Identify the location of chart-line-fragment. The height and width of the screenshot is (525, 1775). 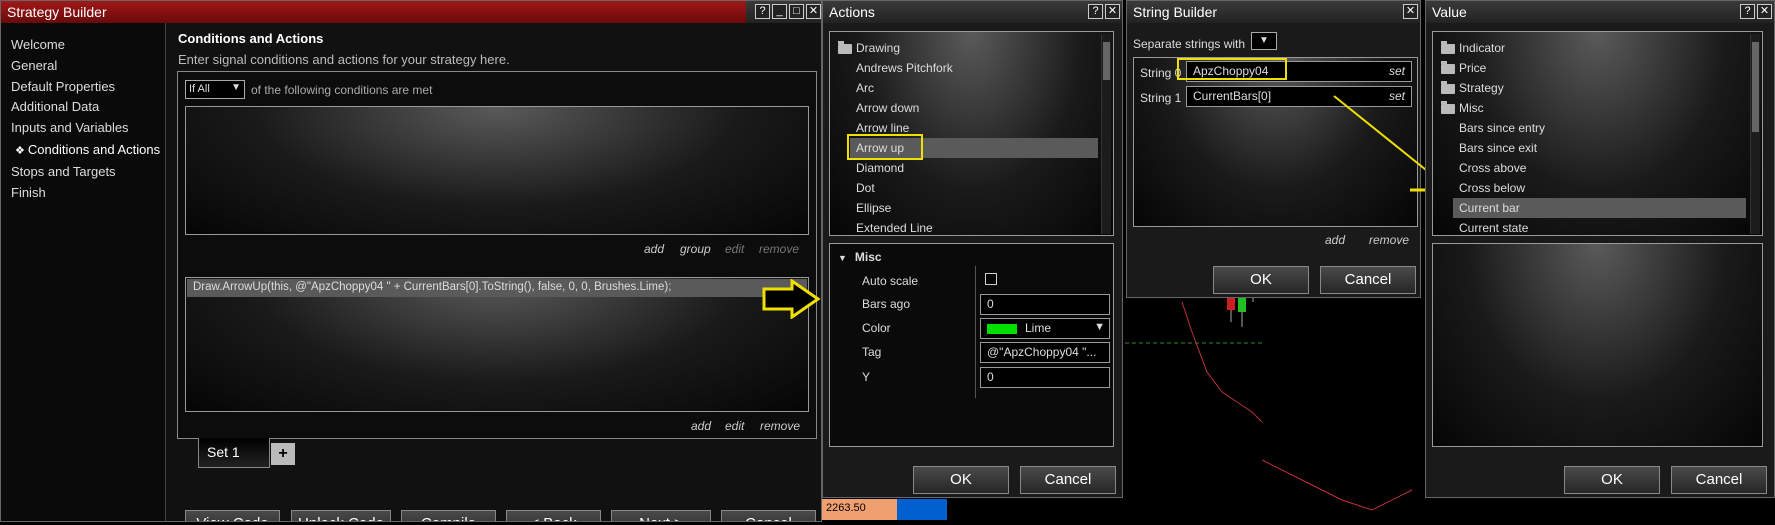
(1341, 481).